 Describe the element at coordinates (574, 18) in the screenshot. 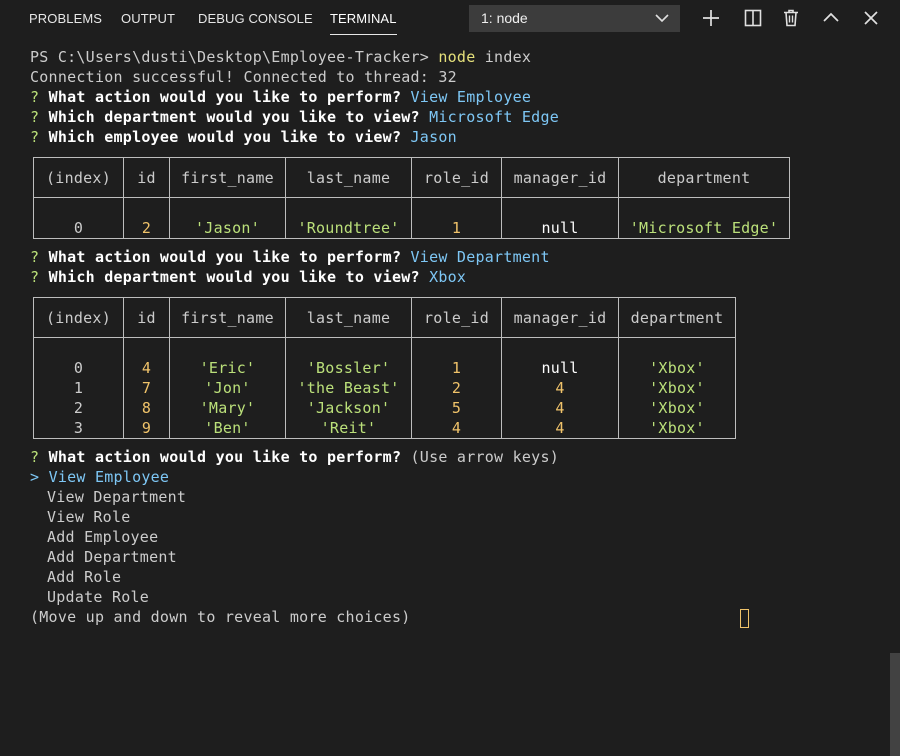

I see `terminal-select: 1: node` at that location.